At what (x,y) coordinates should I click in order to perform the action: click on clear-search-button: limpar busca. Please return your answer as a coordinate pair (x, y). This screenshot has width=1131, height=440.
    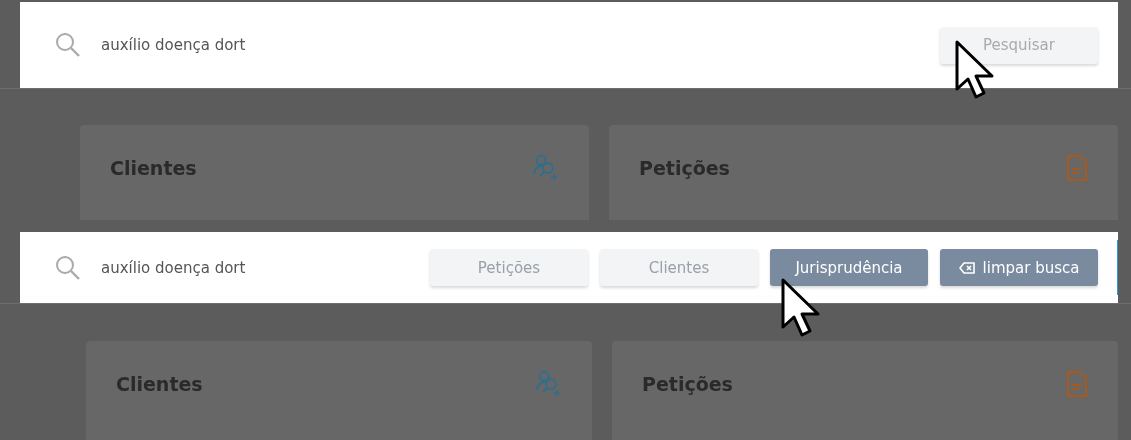
    Looking at the image, I should click on (1019, 267).